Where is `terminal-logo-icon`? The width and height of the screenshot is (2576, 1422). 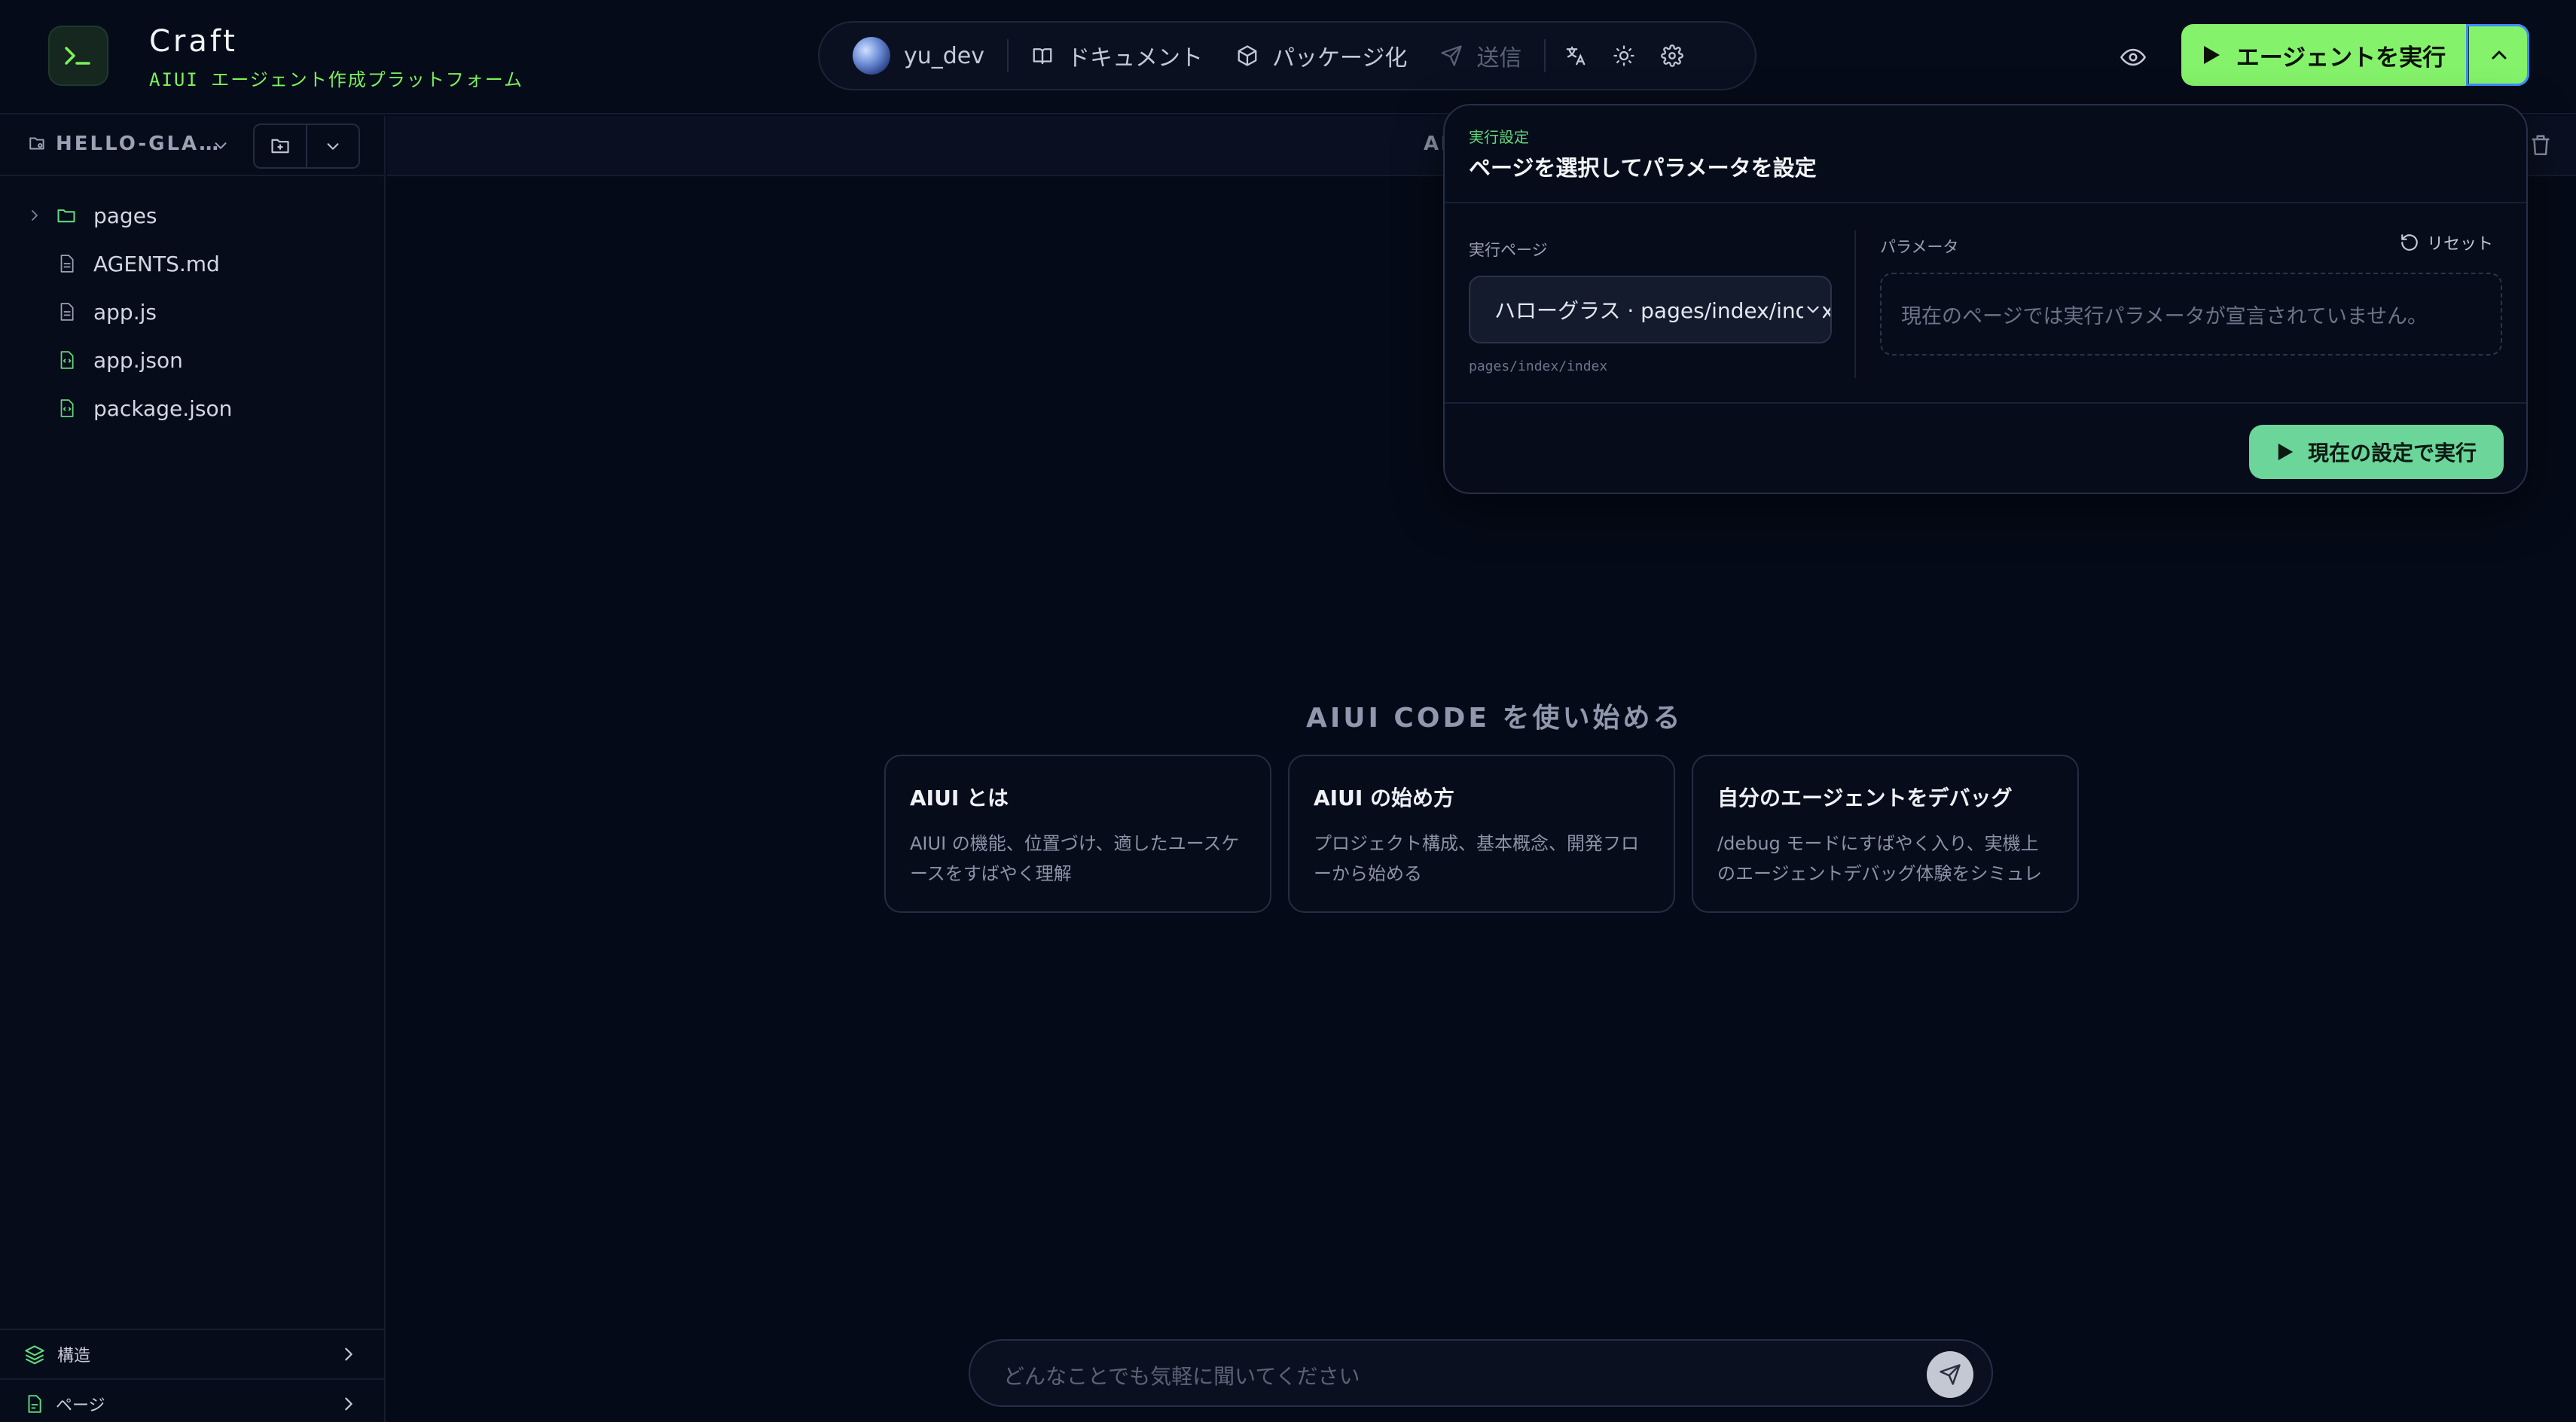
terminal-logo-icon is located at coordinates (78, 56).